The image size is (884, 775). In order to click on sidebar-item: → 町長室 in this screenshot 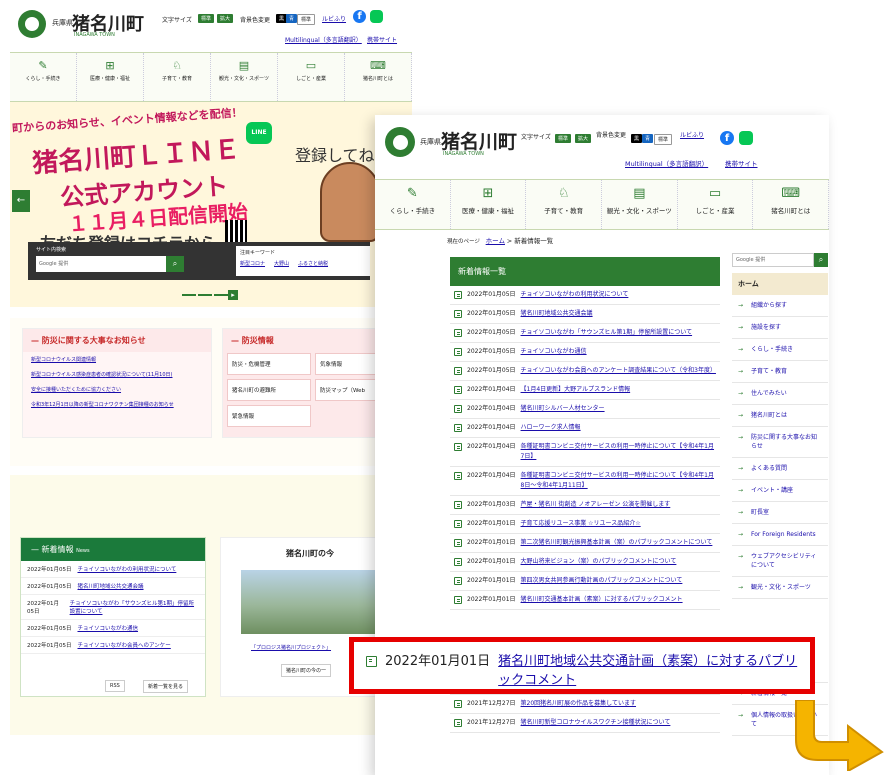, I will do `click(780, 513)`.